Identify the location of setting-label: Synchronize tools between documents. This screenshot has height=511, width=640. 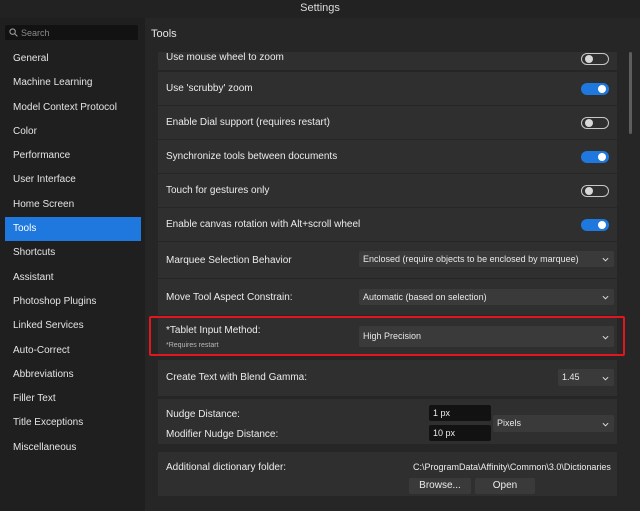
(252, 156).